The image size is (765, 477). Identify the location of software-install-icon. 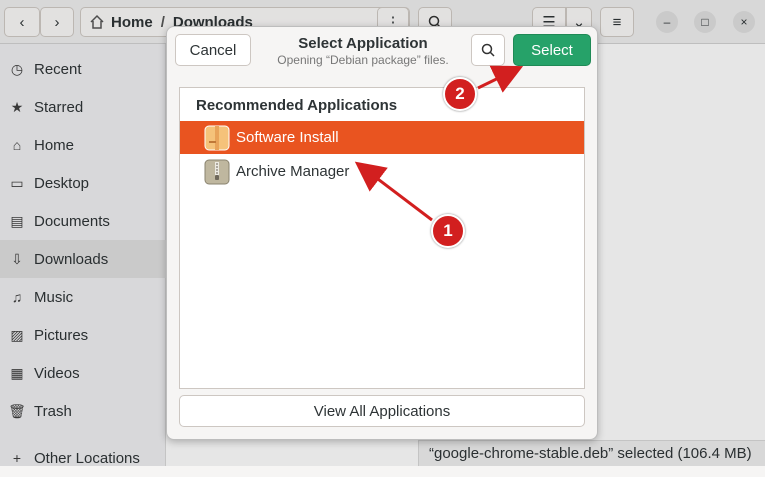
(217, 137).